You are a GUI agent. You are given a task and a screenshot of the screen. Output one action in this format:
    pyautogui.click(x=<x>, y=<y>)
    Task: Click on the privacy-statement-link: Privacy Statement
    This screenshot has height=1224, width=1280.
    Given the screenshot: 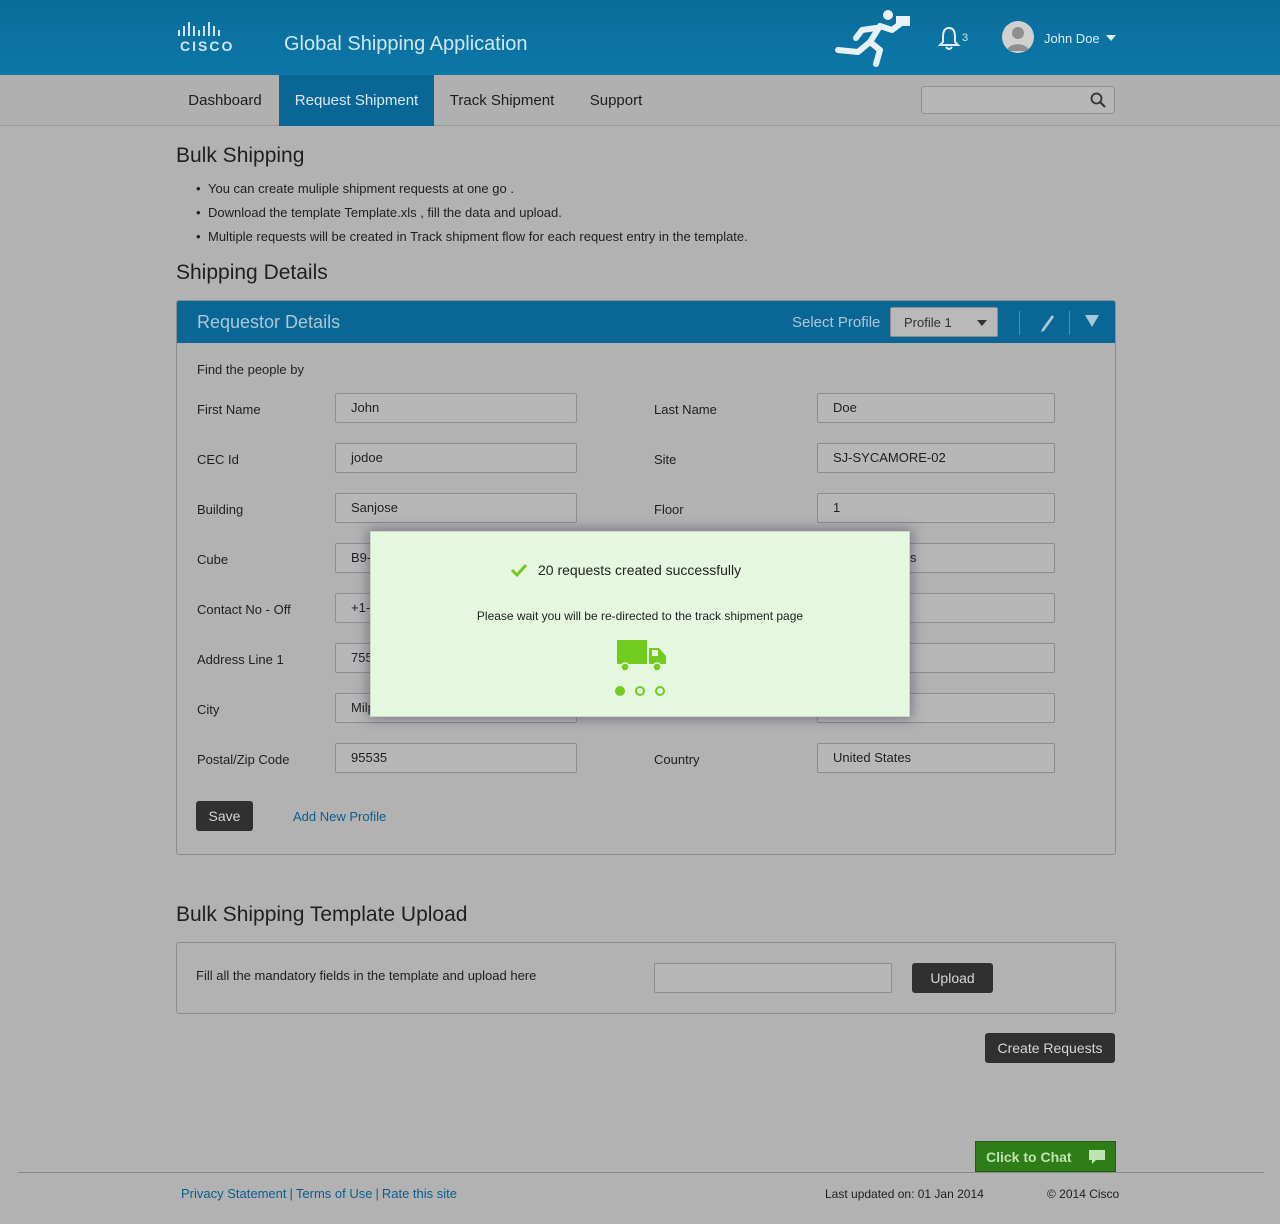 What is the action you would take?
    pyautogui.click(x=234, y=1193)
    